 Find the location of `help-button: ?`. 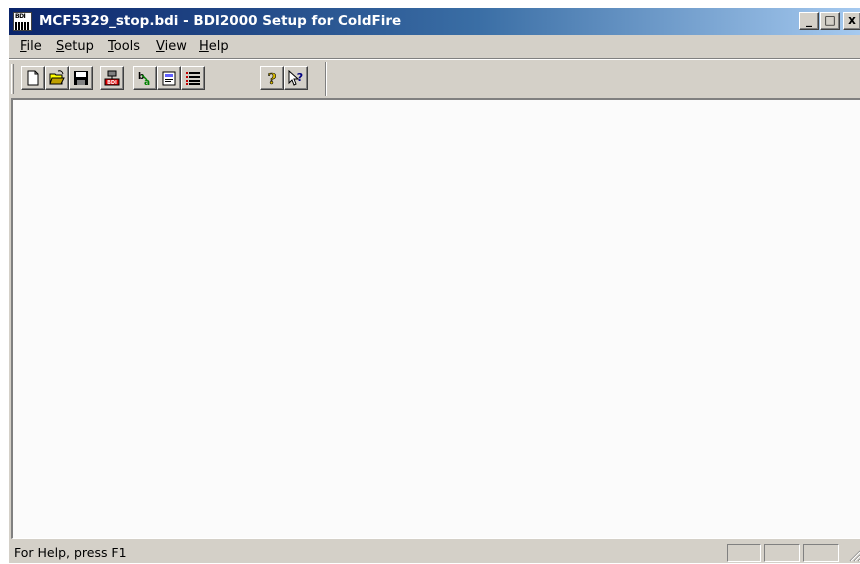

help-button: ? is located at coordinates (272, 78).